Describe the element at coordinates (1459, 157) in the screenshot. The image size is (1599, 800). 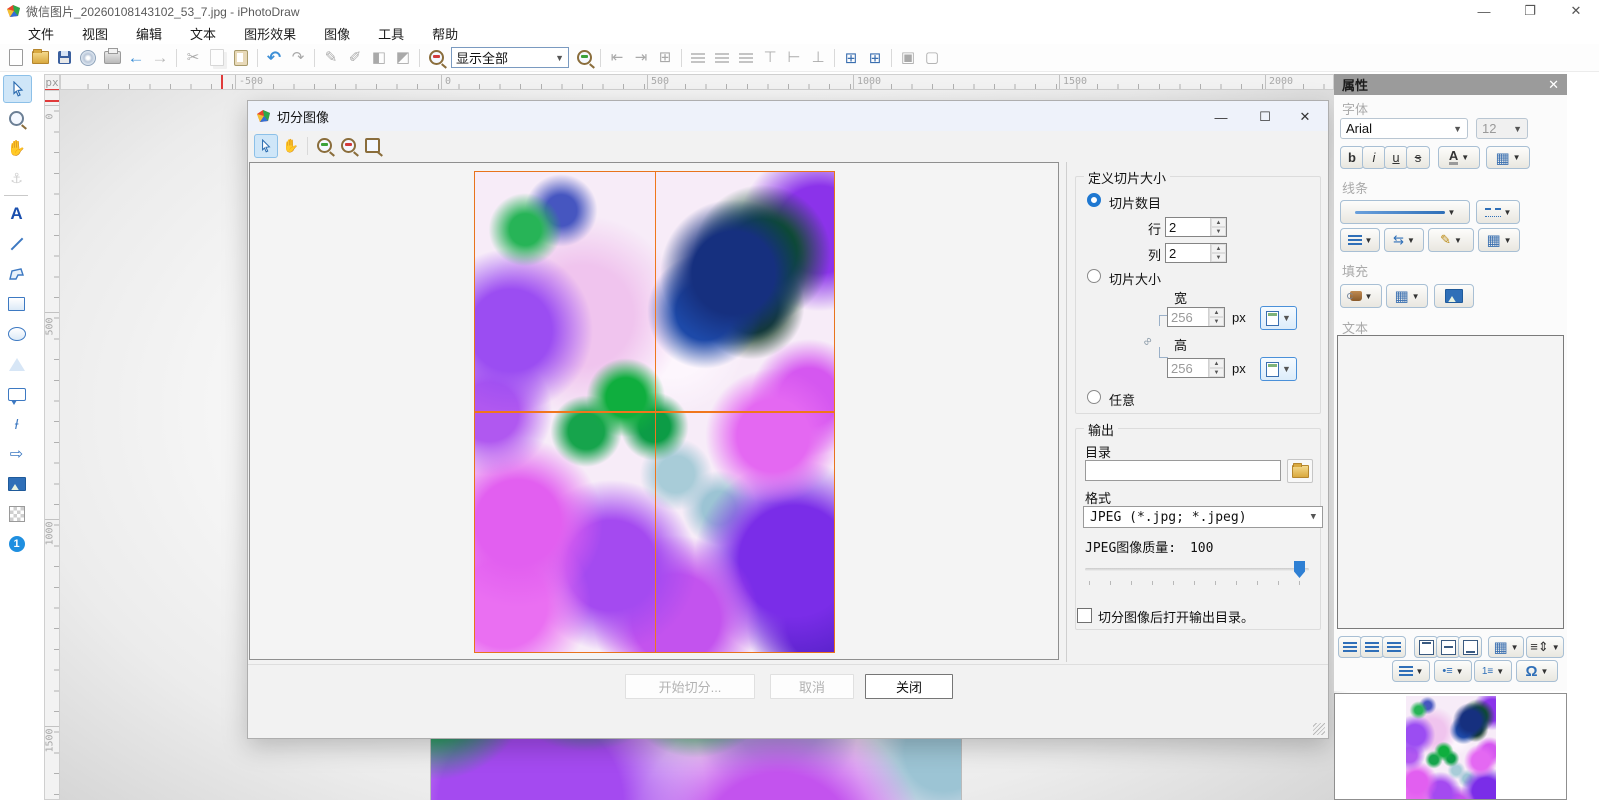
I see `font-color-button: A ▼` at that location.